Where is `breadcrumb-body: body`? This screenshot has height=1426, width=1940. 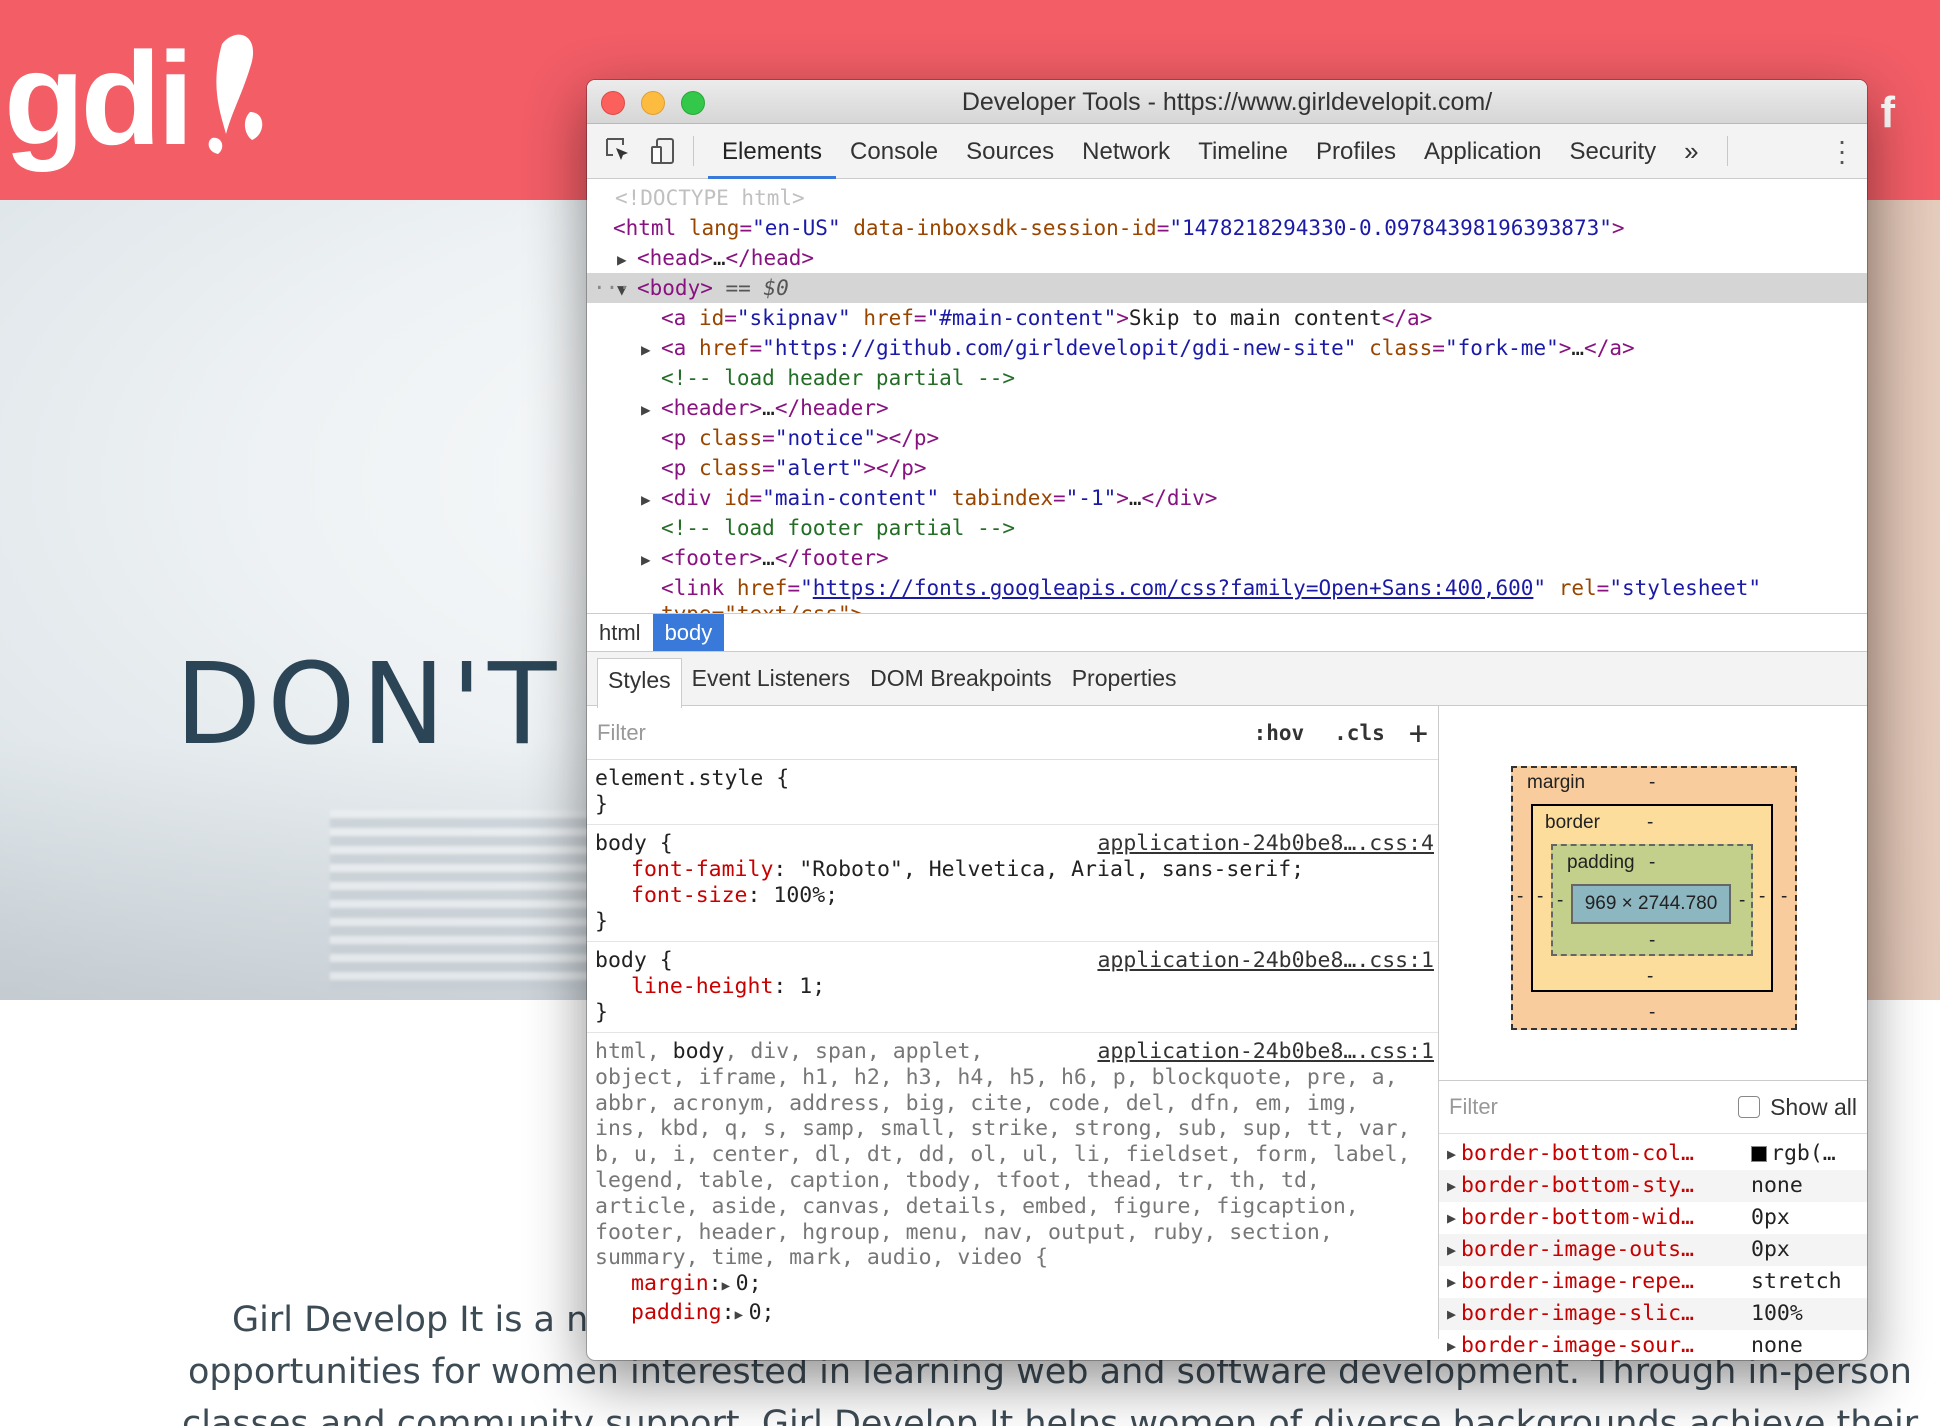 breadcrumb-body: body is located at coordinates (688, 632).